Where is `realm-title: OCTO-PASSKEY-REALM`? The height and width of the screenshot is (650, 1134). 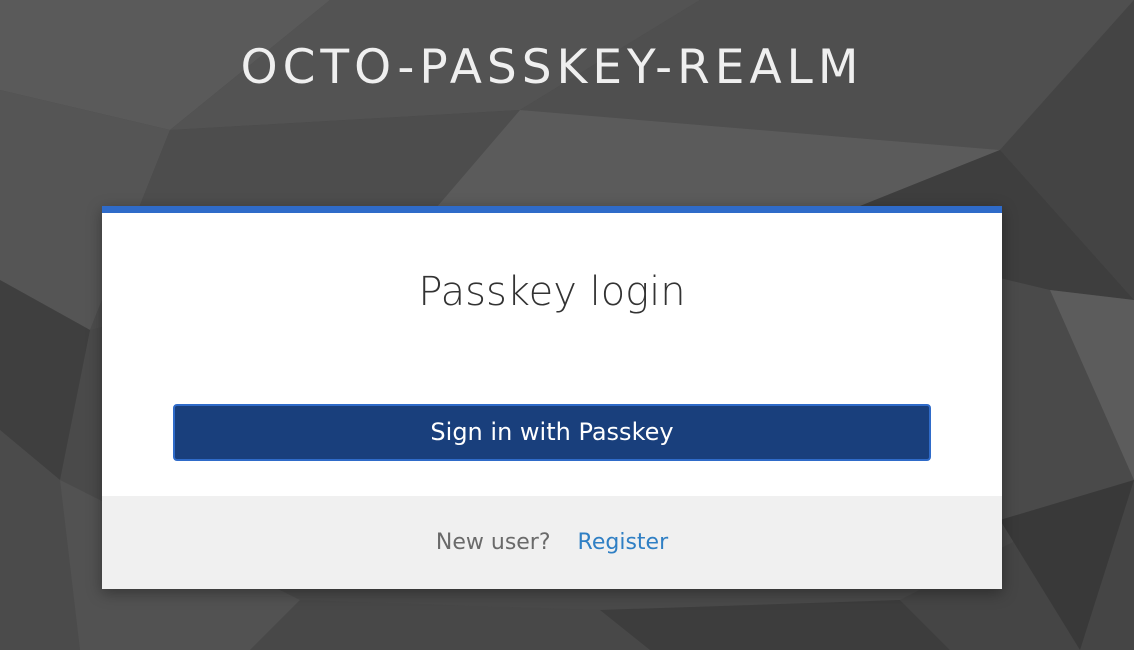 realm-title: OCTO-PASSKEY-REALM is located at coordinates (552, 67).